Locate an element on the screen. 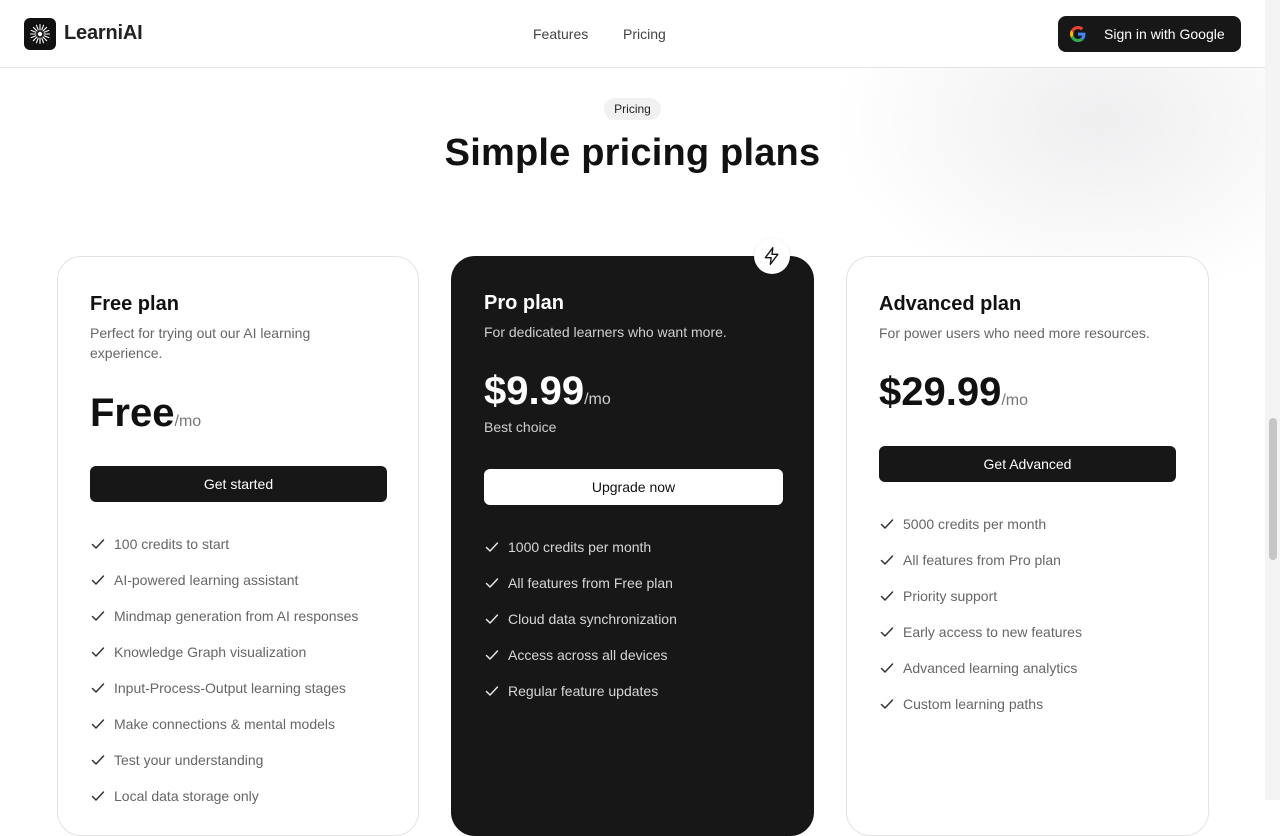  plan-price: $9.99/mo is located at coordinates (547, 391).